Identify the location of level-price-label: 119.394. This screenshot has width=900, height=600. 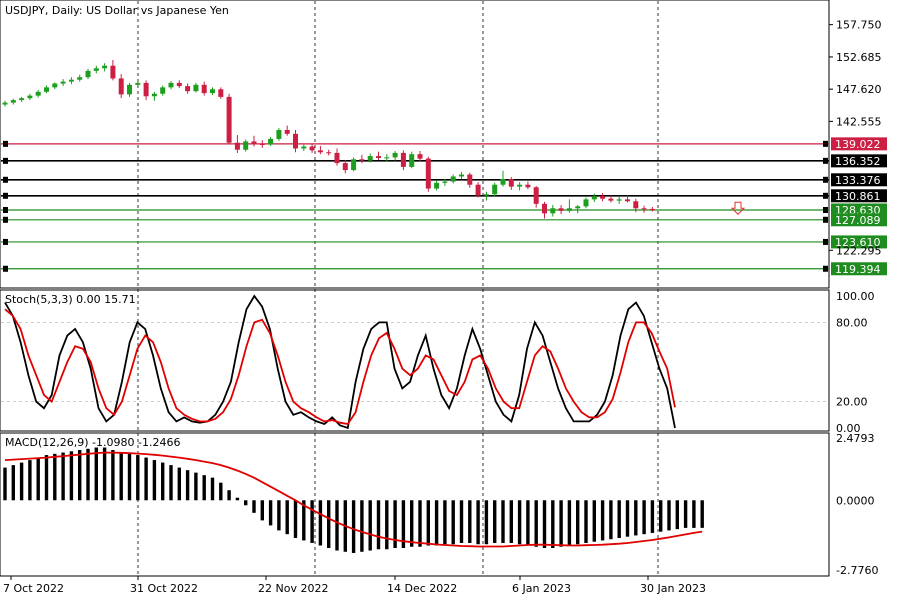
(858, 269).